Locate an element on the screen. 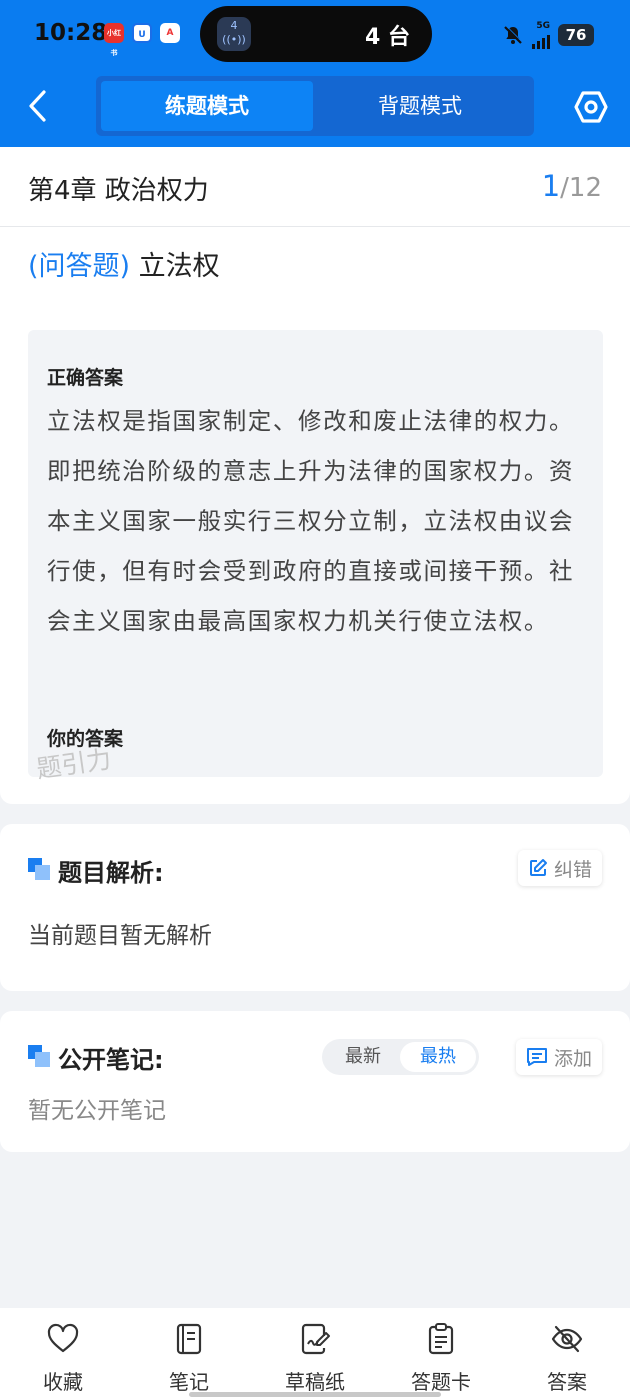 The height and width of the screenshot is (1400, 630). notes-label: 笔记 is located at coordinates (189, 1382).